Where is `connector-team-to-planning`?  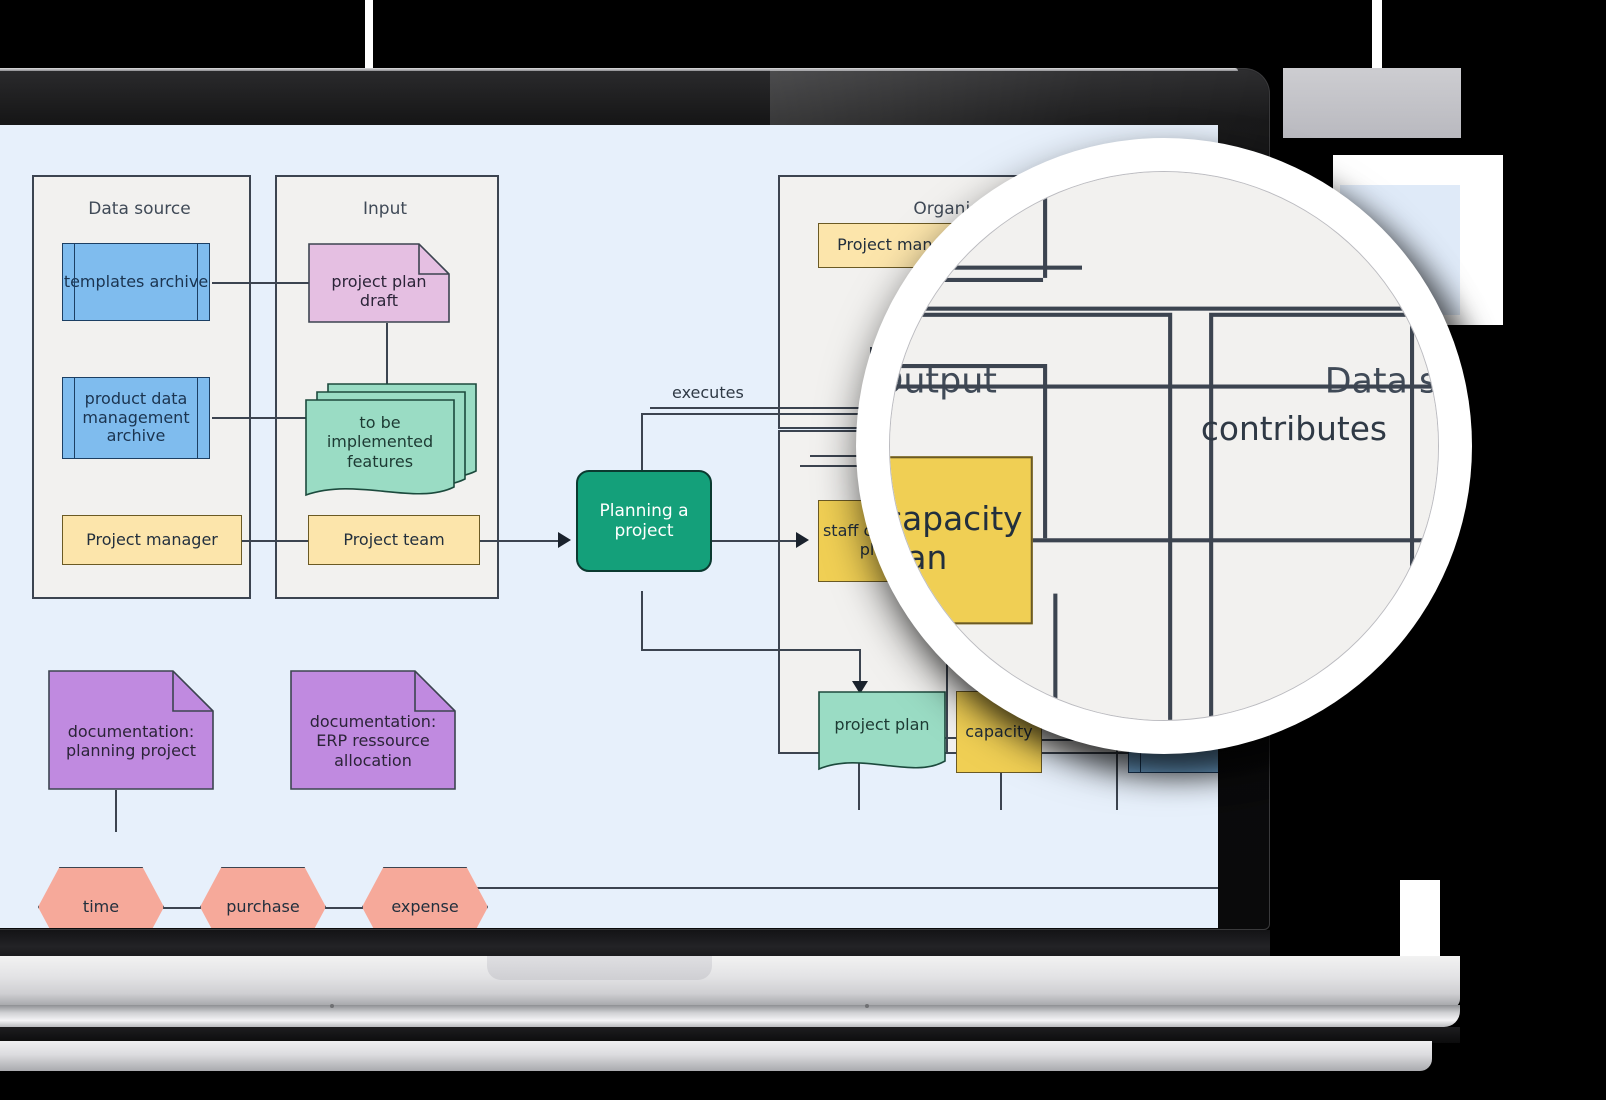 connector-team-to-planning is located at coordinates (518, 541).